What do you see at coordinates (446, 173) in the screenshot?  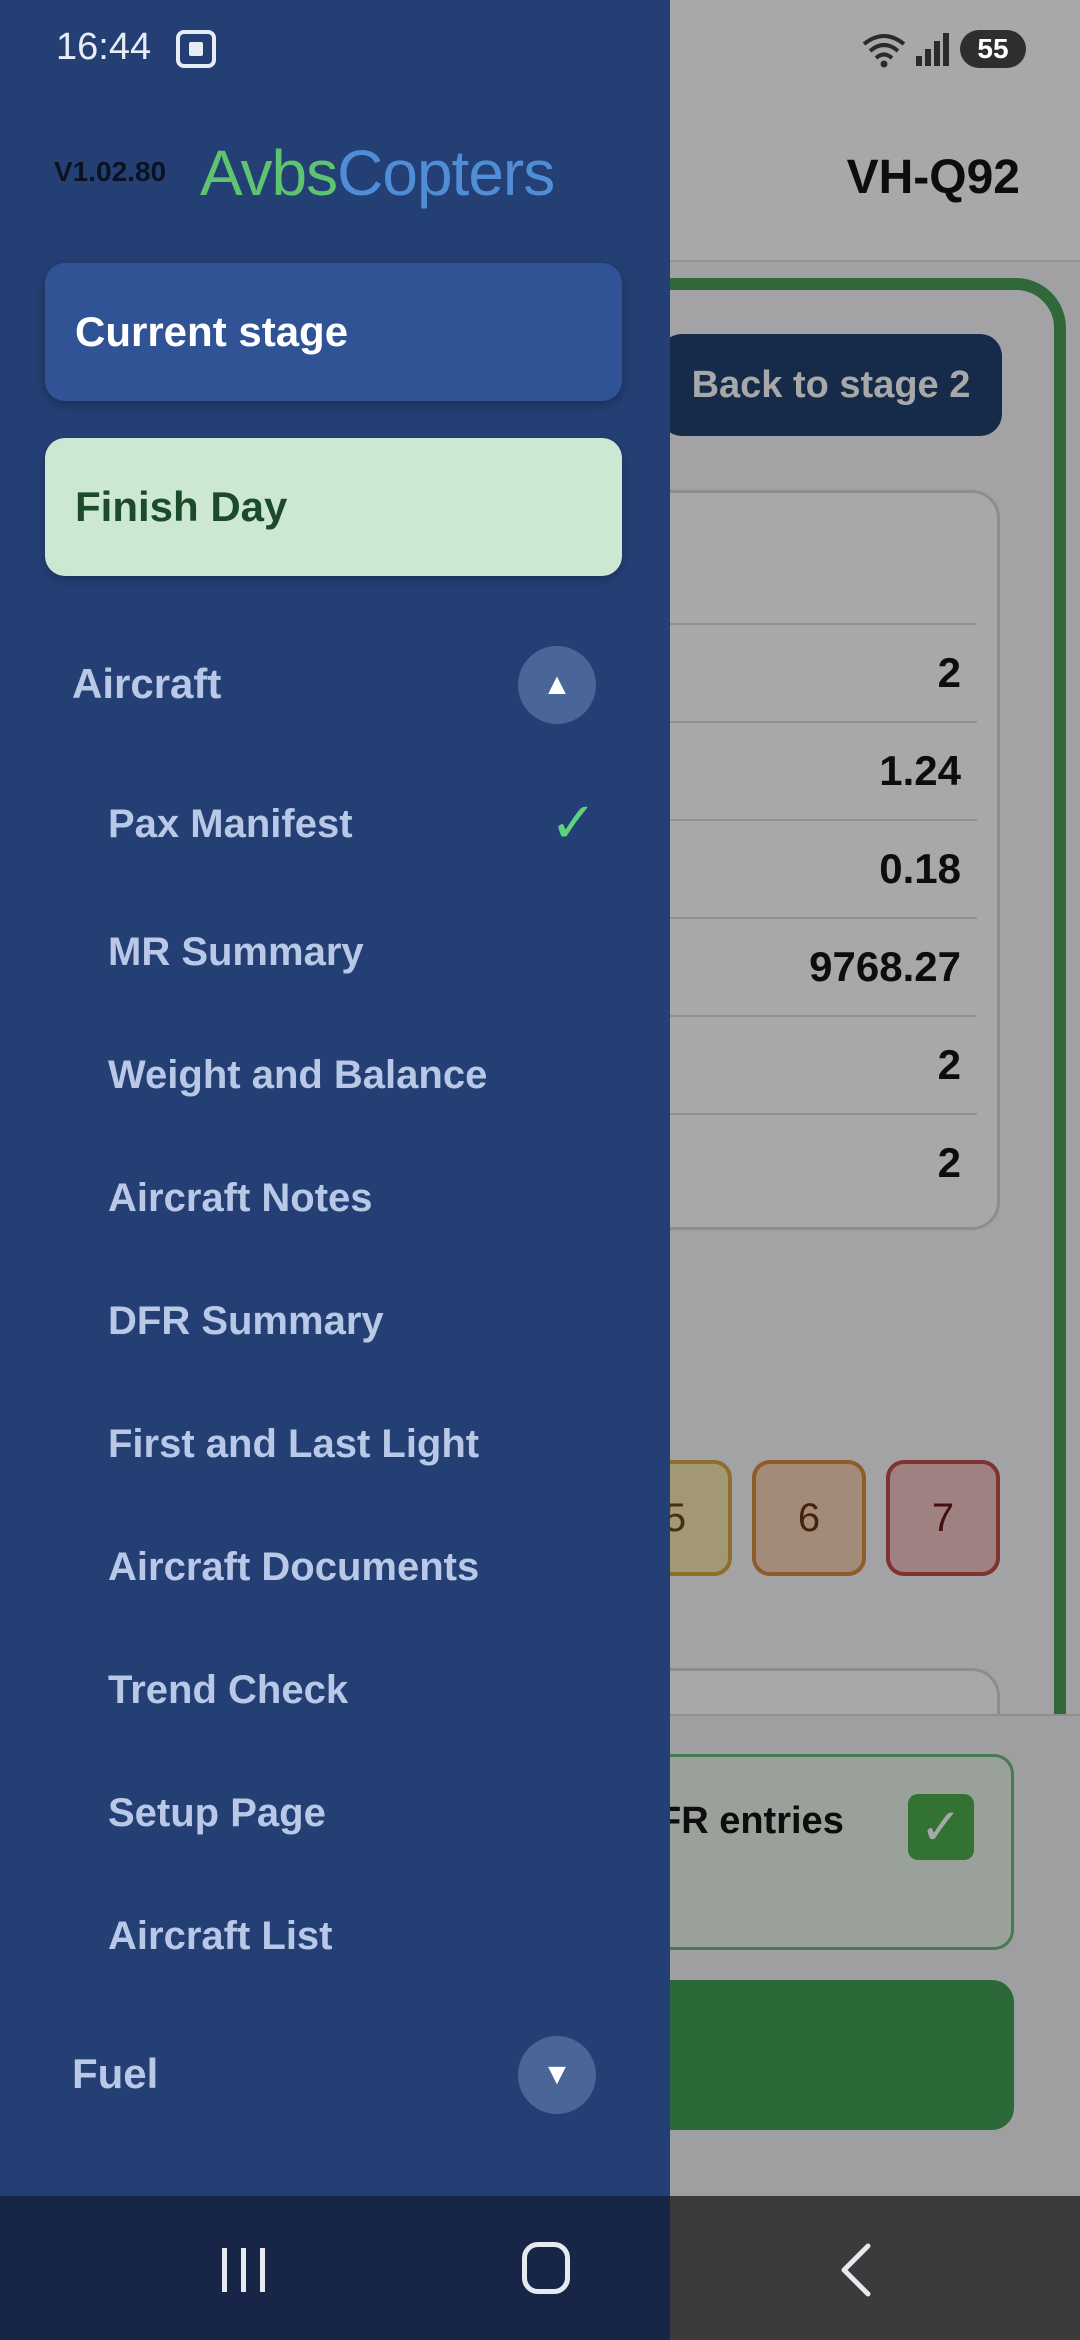 I see `logo-text-b: Copters` at bounding box center [446, 173].